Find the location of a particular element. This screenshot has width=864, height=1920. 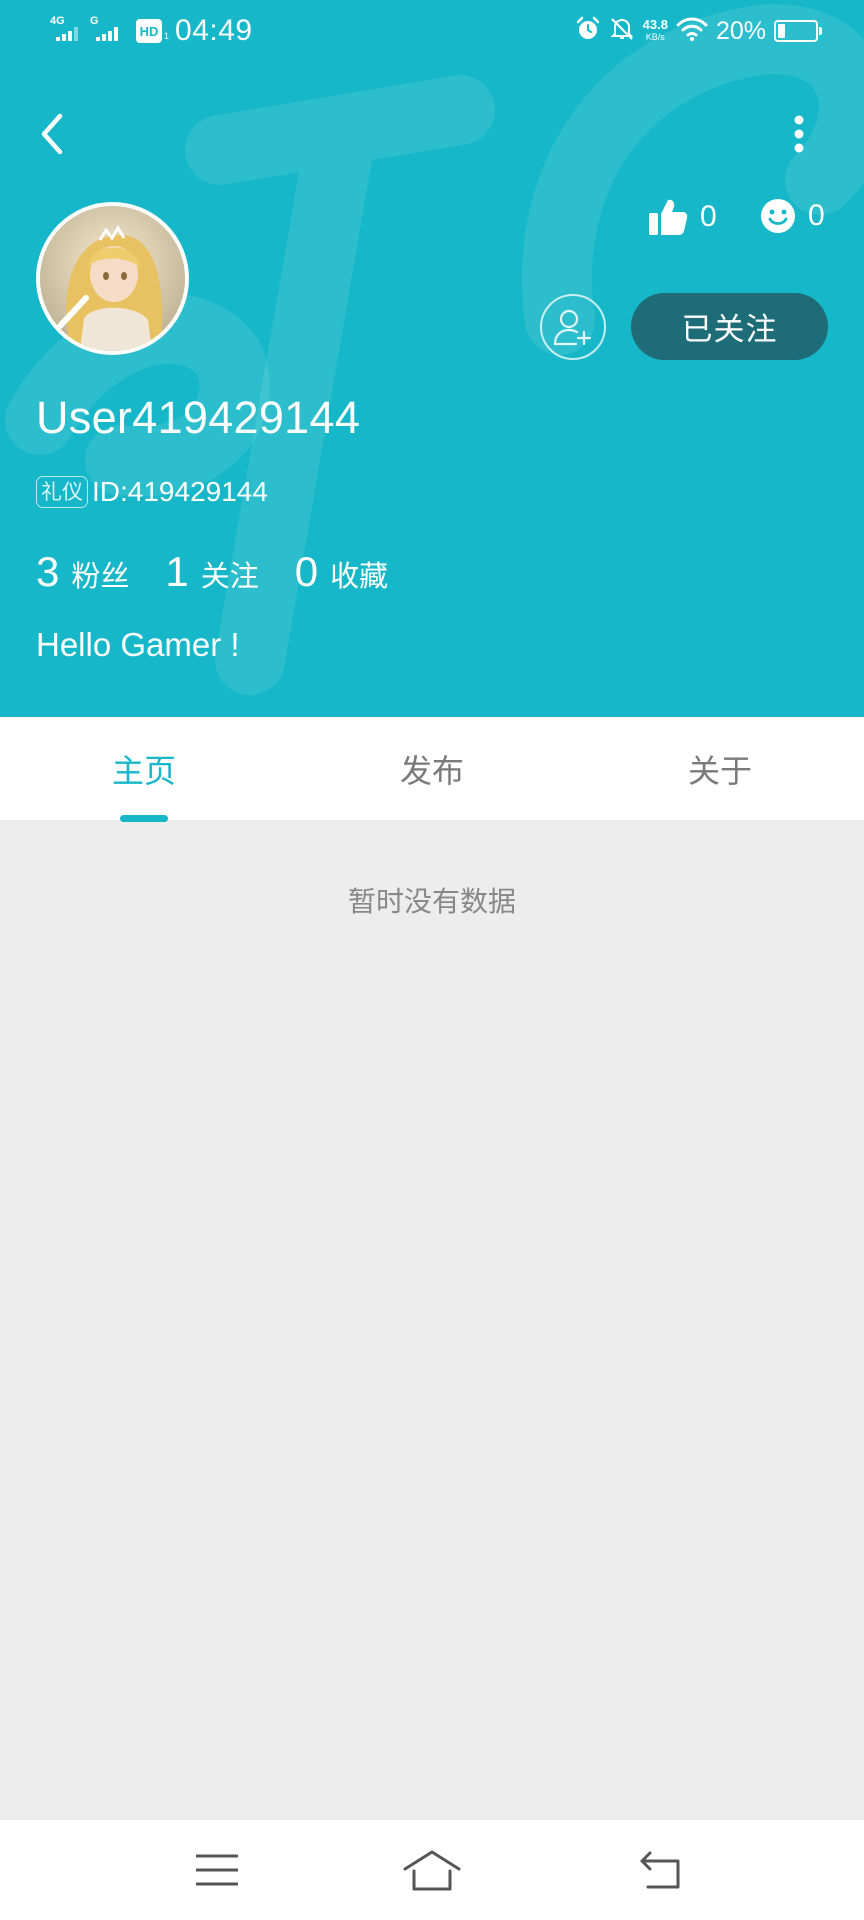

smile-icon is located at coordinates (778, 216).